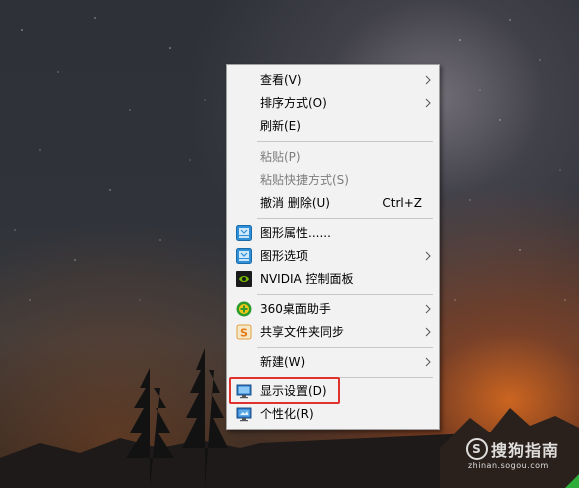 This screenshot has width=579, height=488. What do you see at coordinates (304, 180) in the screenshot?
I see `menu-item-label: 粘贴快捷方式(S)` at bounding box center [304, 180].